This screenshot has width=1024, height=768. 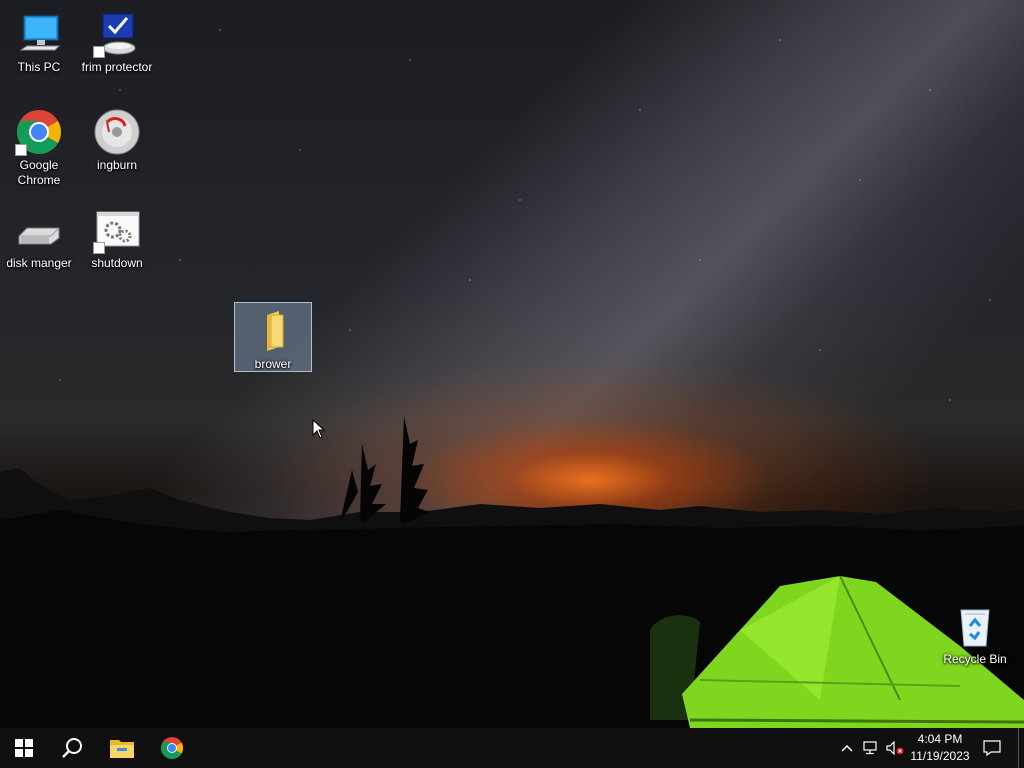 I want to click on taskbar: 4:04 PM 11/19/2023, so click(x=512, y=748).